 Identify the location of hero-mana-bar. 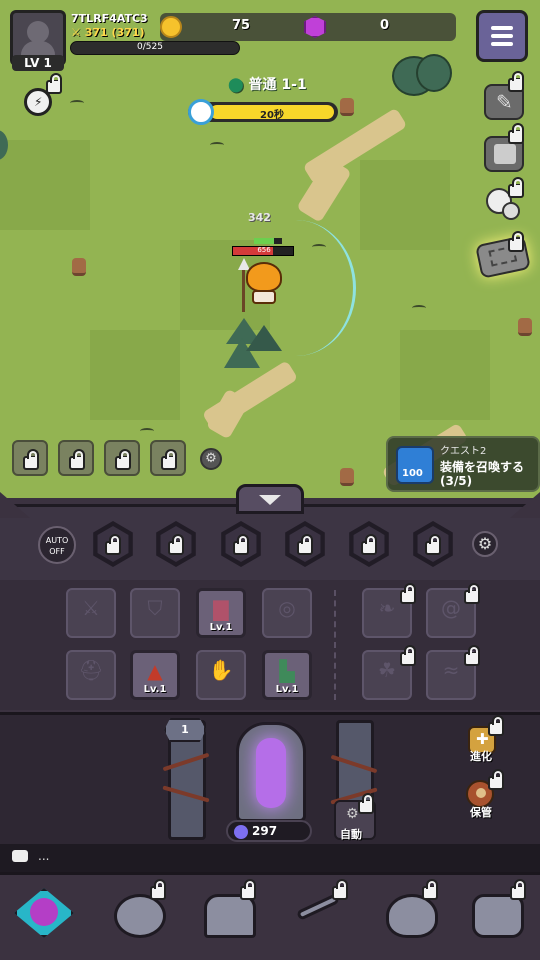
(268, 241).